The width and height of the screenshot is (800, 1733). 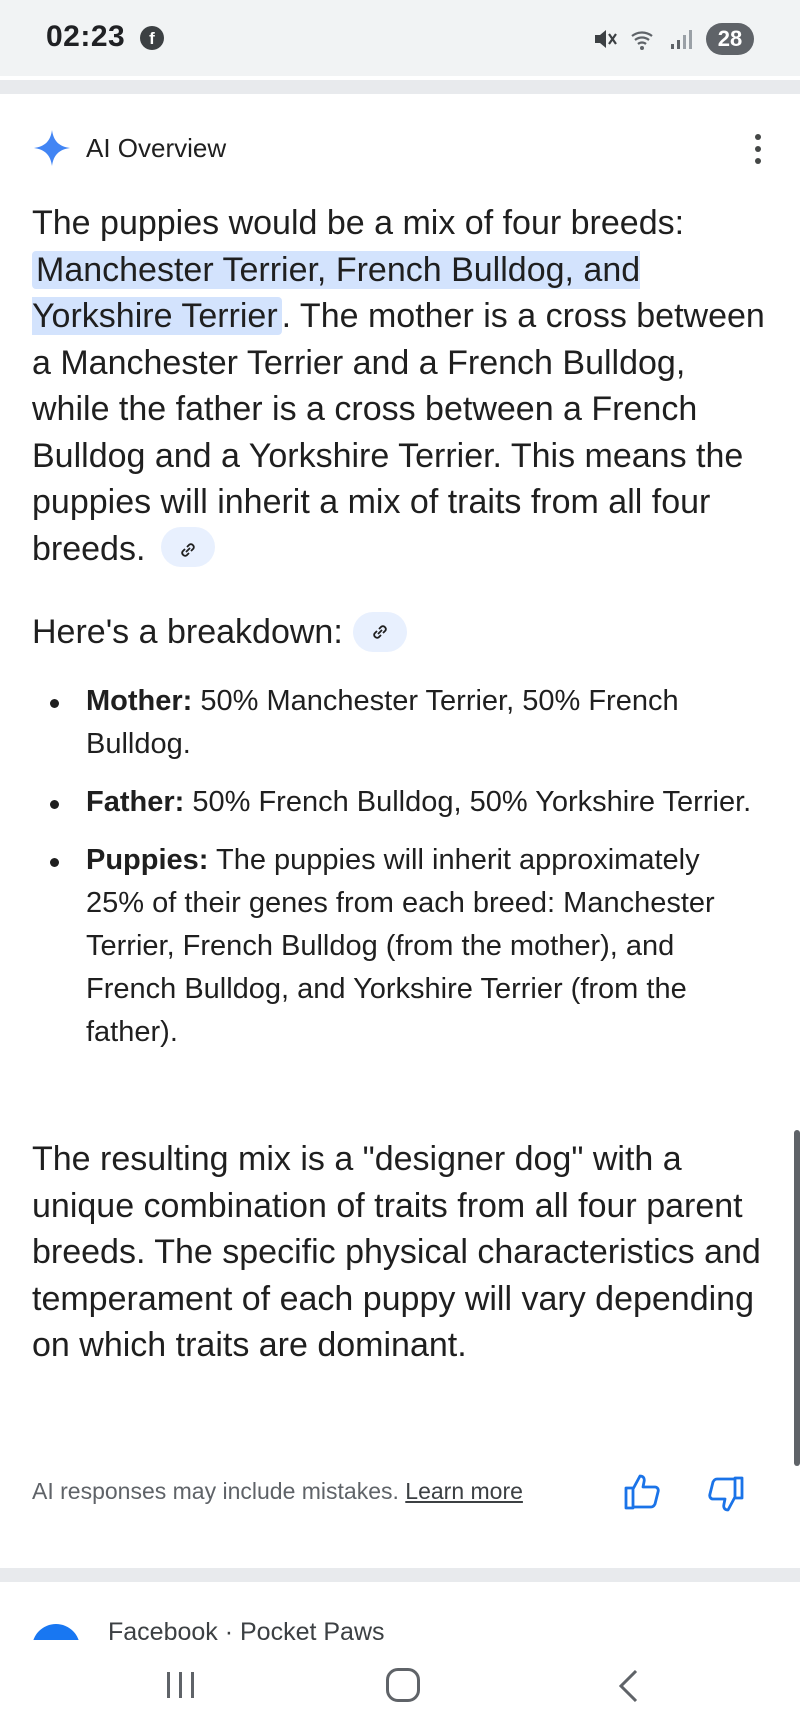 I want to click on scrollbar, so click(x=797, y=1298).